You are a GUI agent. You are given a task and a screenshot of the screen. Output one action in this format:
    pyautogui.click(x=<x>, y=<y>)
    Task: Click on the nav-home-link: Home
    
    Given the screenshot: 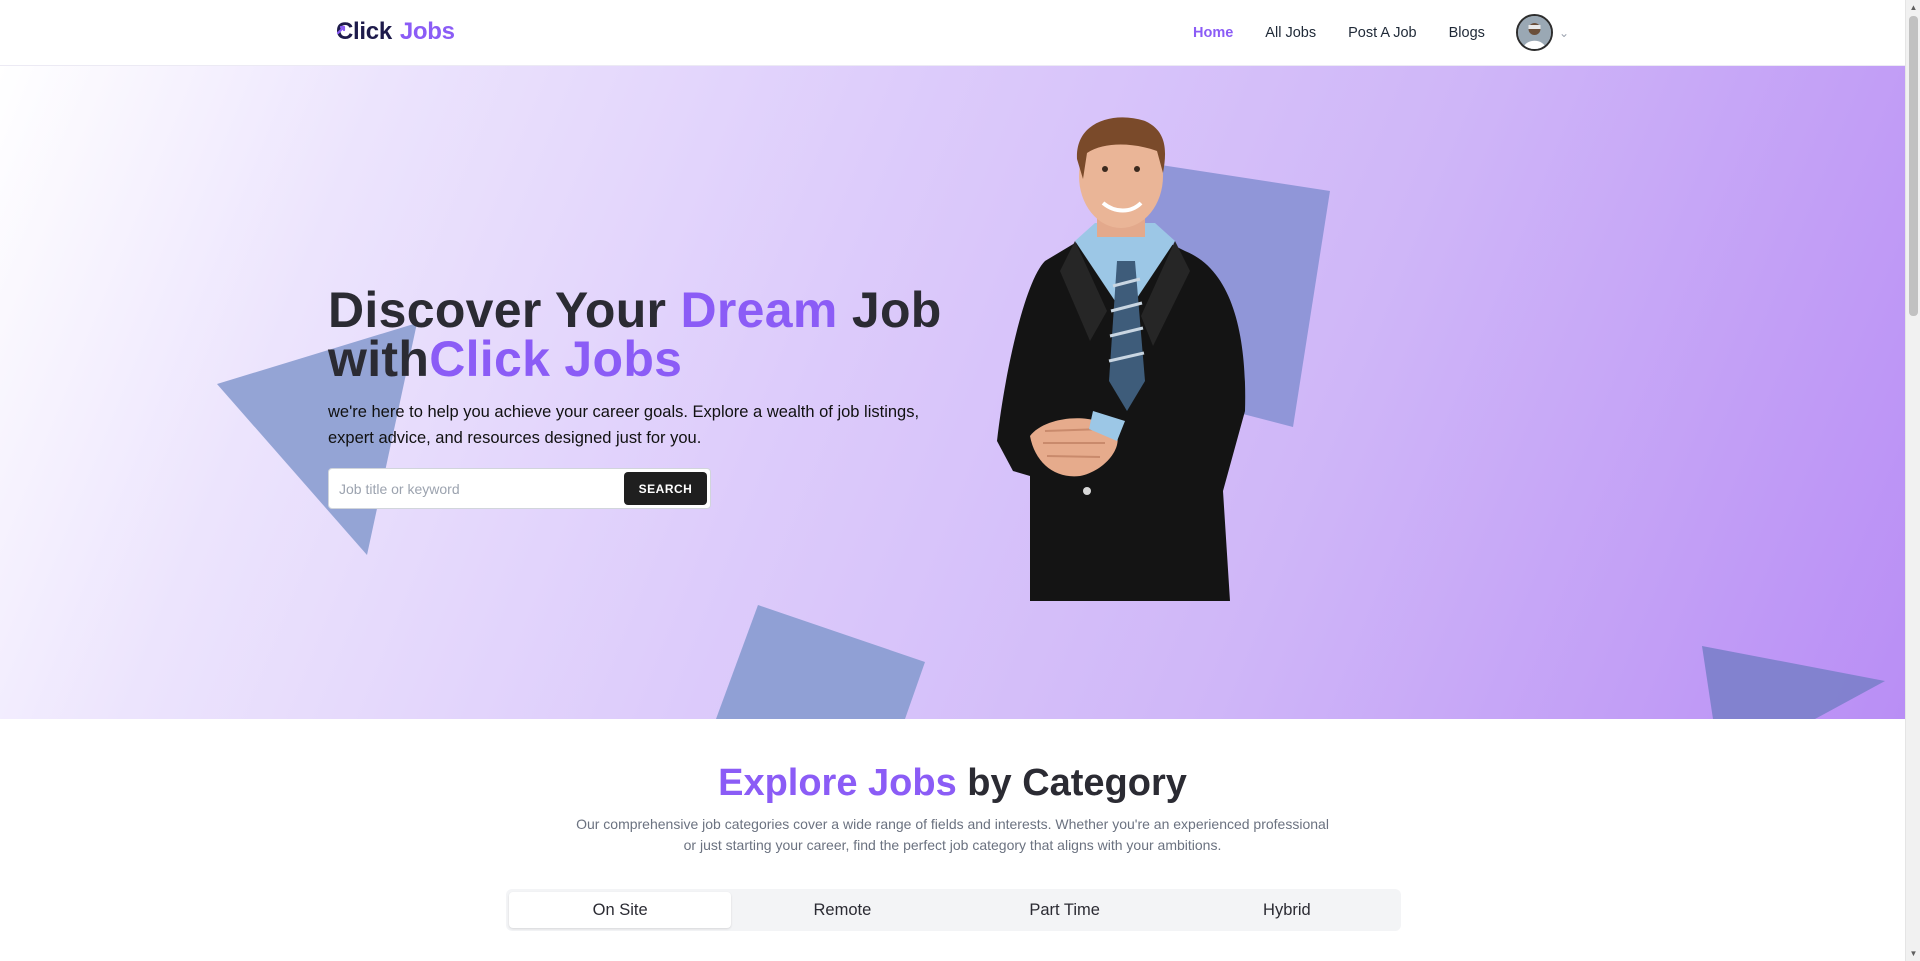 What is the action you would take?
    pyautogui.click(x=1213, y=33)
    